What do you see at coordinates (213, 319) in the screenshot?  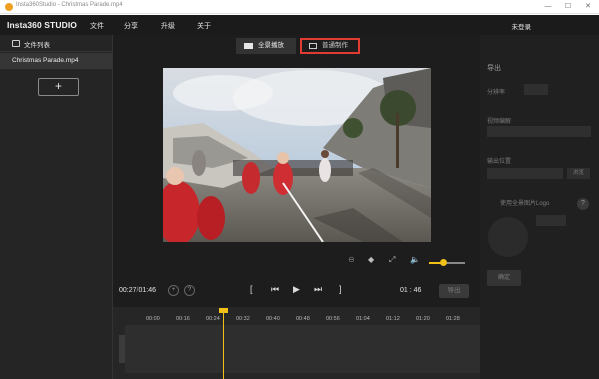 I see `timeline-tick: 00:24` at bounding box center [213, 319].